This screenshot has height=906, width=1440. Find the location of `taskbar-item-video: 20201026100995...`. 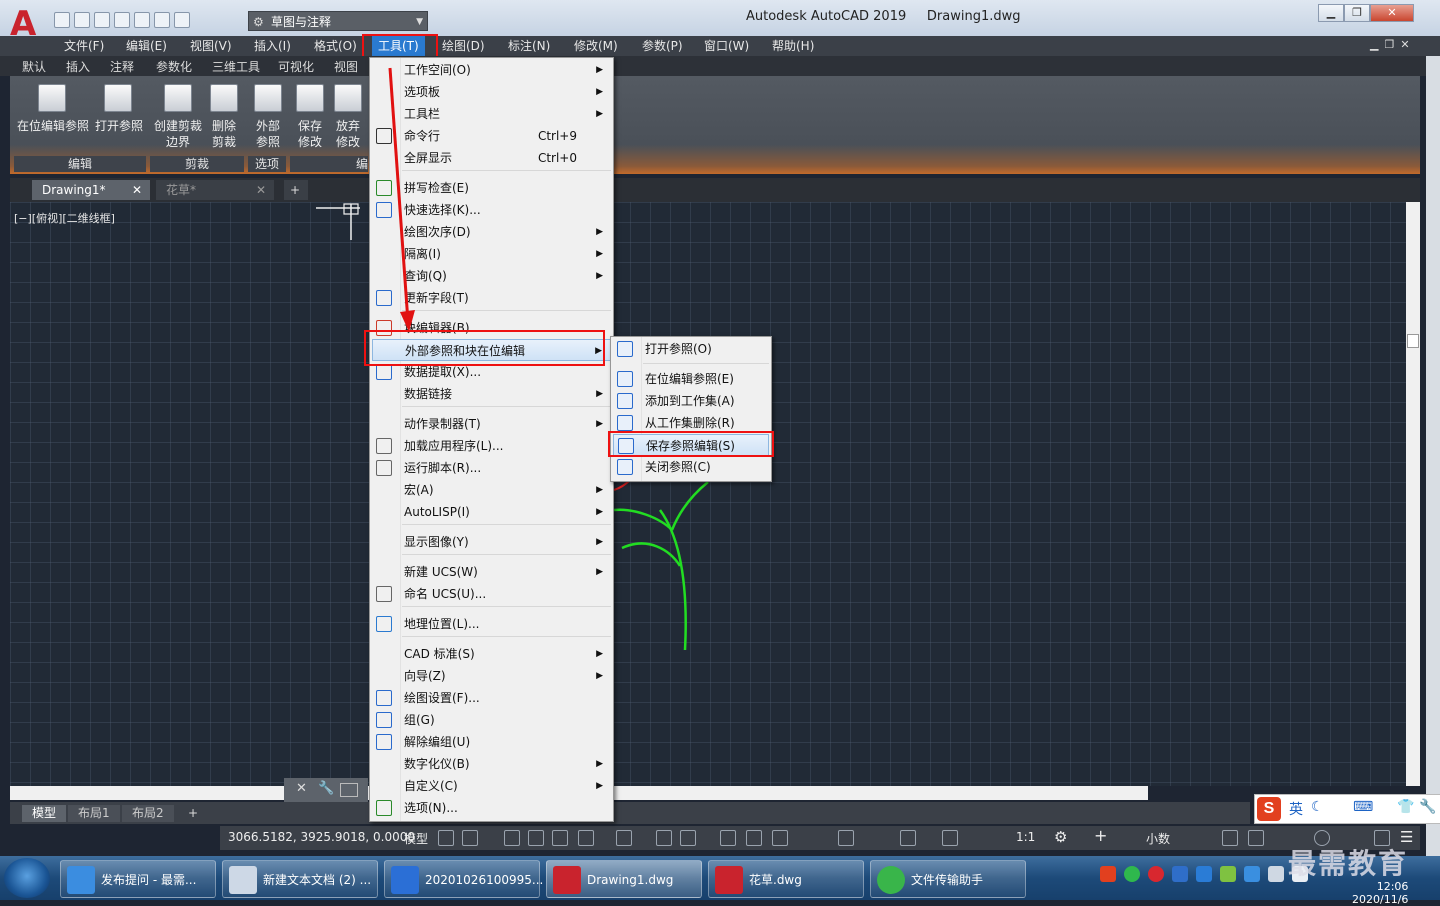

taskbar-item-video: 20201026100995... is located at coordinates (463, 879).